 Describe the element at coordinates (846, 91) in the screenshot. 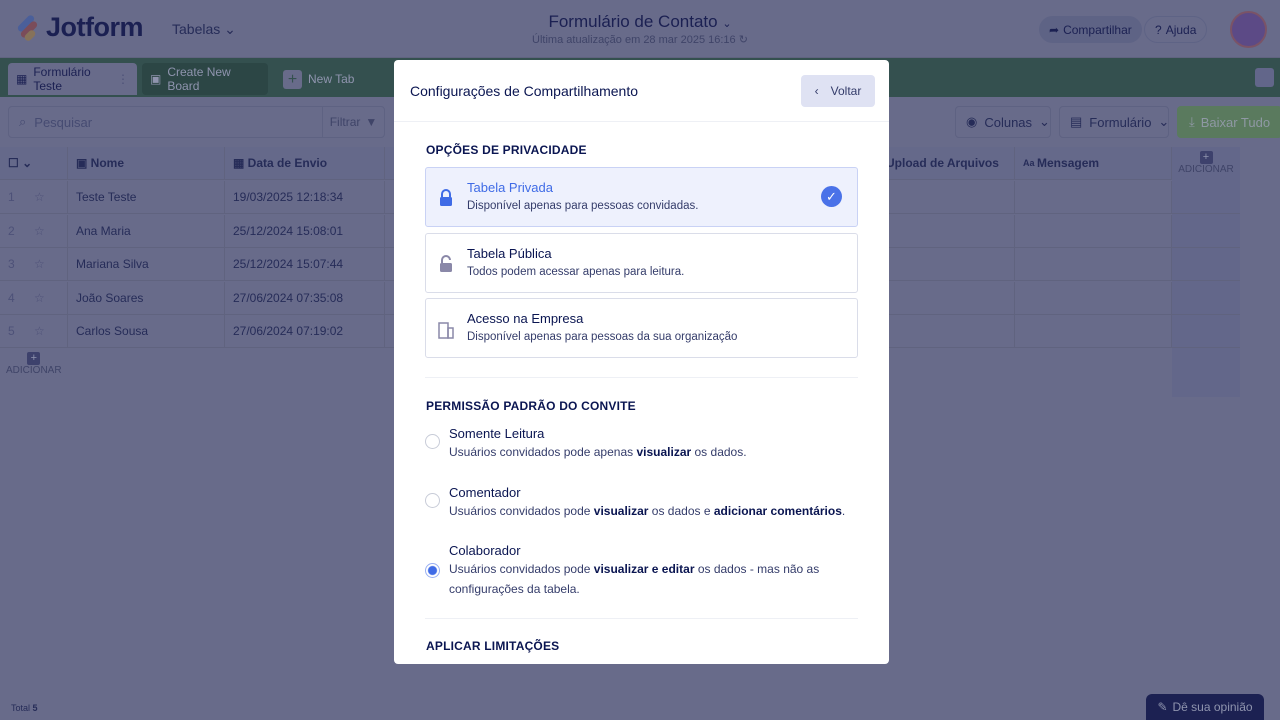

I see `back-label: Voltar` at that location.